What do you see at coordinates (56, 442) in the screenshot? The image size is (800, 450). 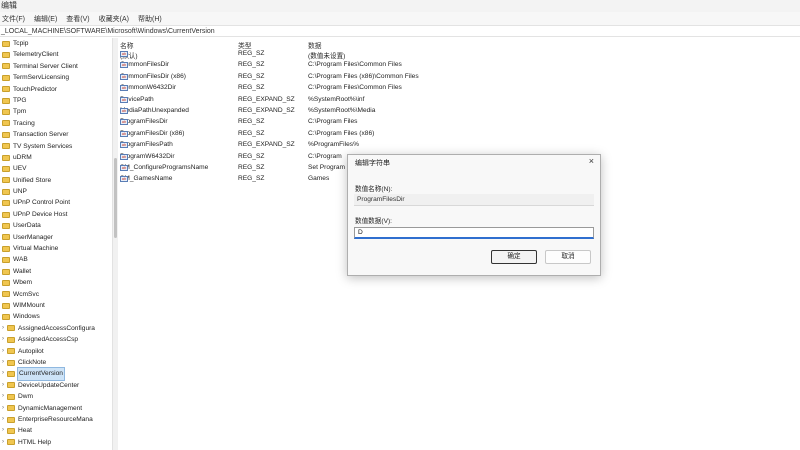 I see `tree-item: › HTML Help` at bounding box center [56, 442].